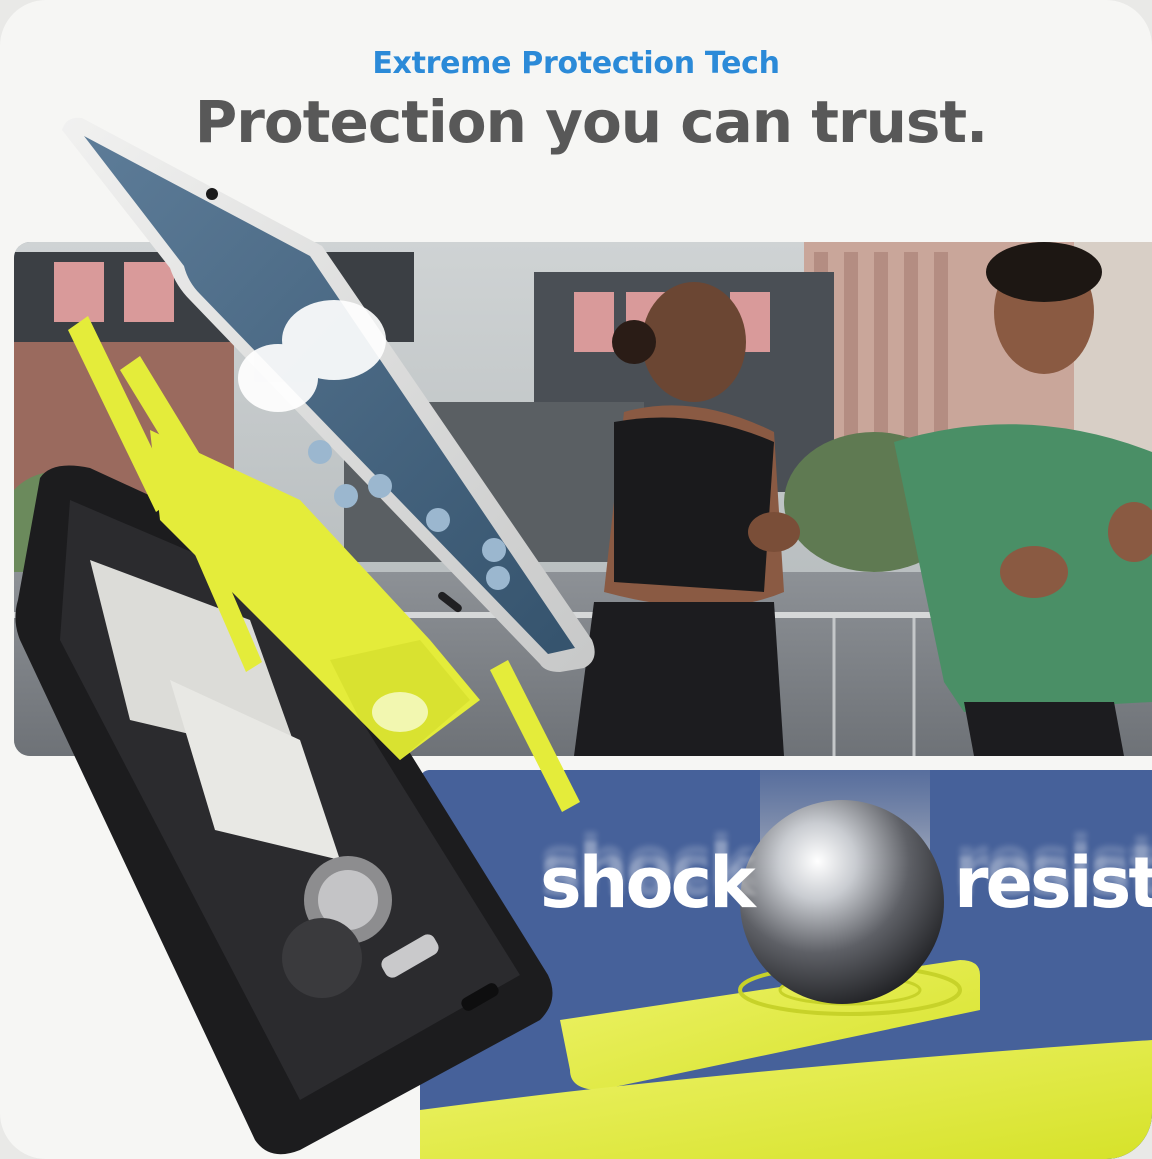 The image size is (1152, 1159). Describe the element at coordinates (648, 883) in the screenshot. I see `shock-label: shock` at that location.